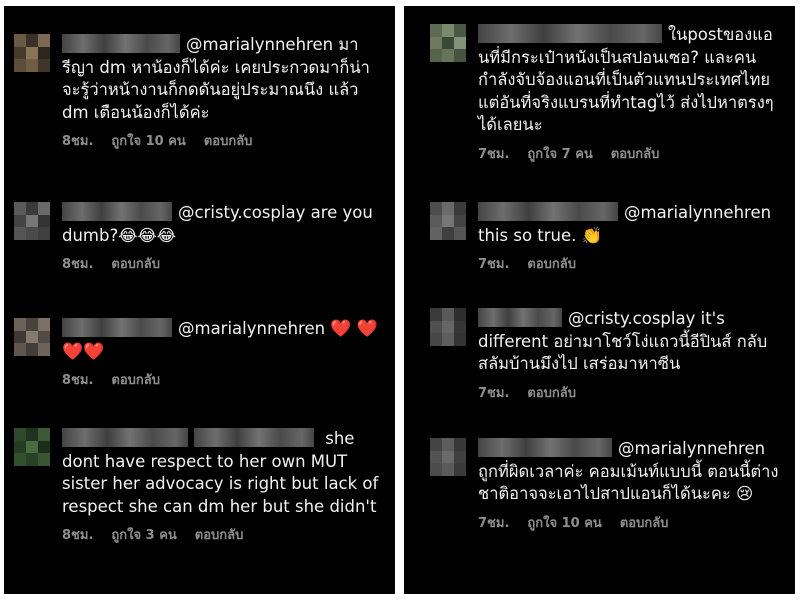  I want to click on comment-meta: 8ชม. ถูกใจ 10 คน ตอบกลับ, so click(224, 140).